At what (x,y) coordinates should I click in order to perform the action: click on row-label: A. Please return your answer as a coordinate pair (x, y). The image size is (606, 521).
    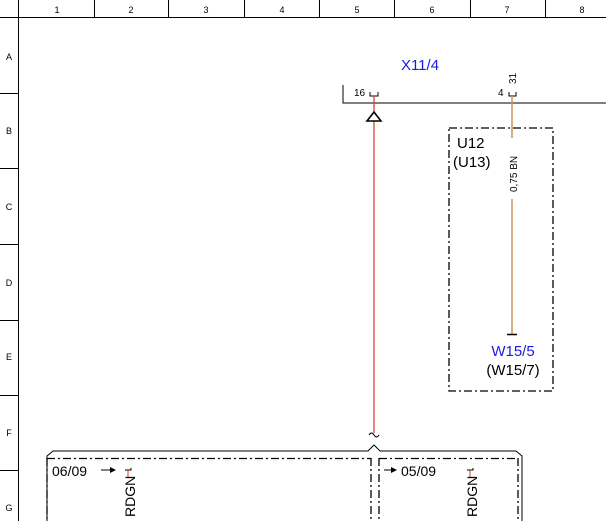
    Looking at the image, I should click on (9, 57).